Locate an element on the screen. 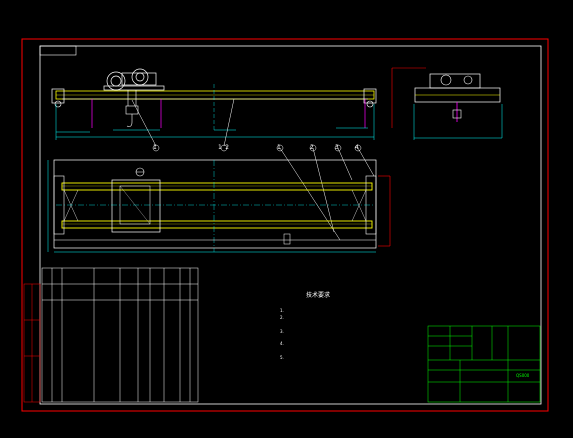  front-dimensions is located at coordinates (215, 122).